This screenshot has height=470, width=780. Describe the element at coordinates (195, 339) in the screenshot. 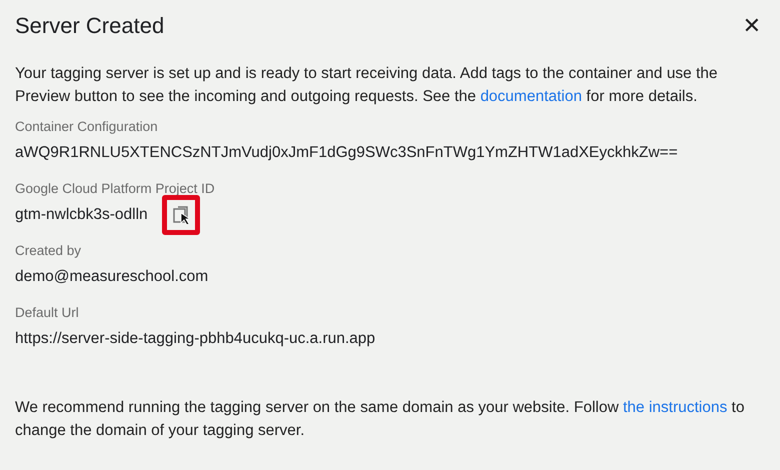

I see `field-value: https://server-side-tagging-pbhb4ucukq-uc.a.run.app` at that location.